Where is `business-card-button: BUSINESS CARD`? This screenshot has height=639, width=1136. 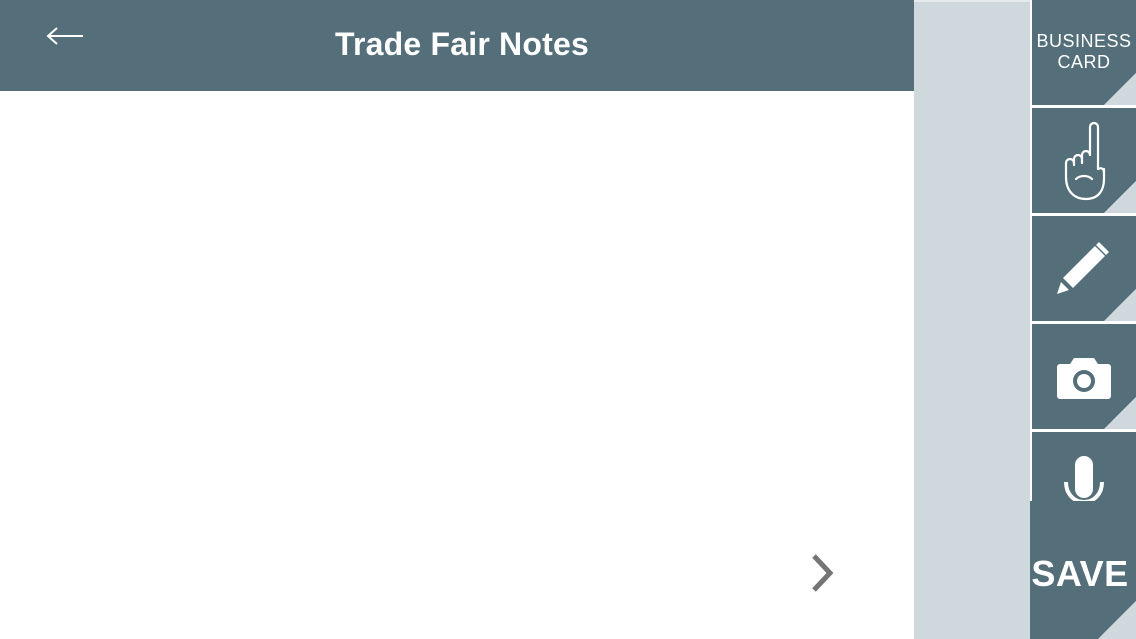
business-card-button: BUSINESS CARD is located at coordinates (1084, 52).